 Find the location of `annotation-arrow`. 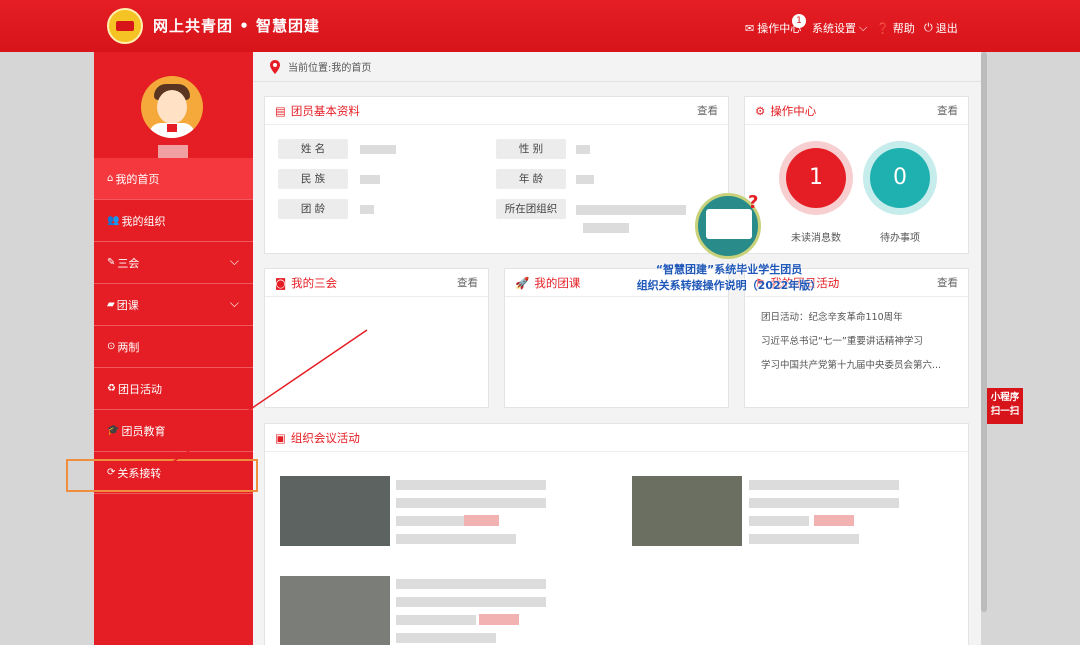

annotation-arrow is located at coordinates (262, 401).